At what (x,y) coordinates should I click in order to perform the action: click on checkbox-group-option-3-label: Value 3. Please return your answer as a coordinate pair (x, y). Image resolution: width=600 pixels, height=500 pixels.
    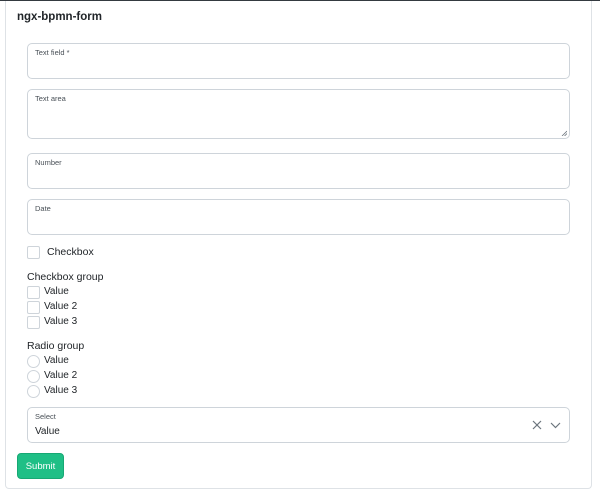
    Looking at the image, I should click on (61, 321).